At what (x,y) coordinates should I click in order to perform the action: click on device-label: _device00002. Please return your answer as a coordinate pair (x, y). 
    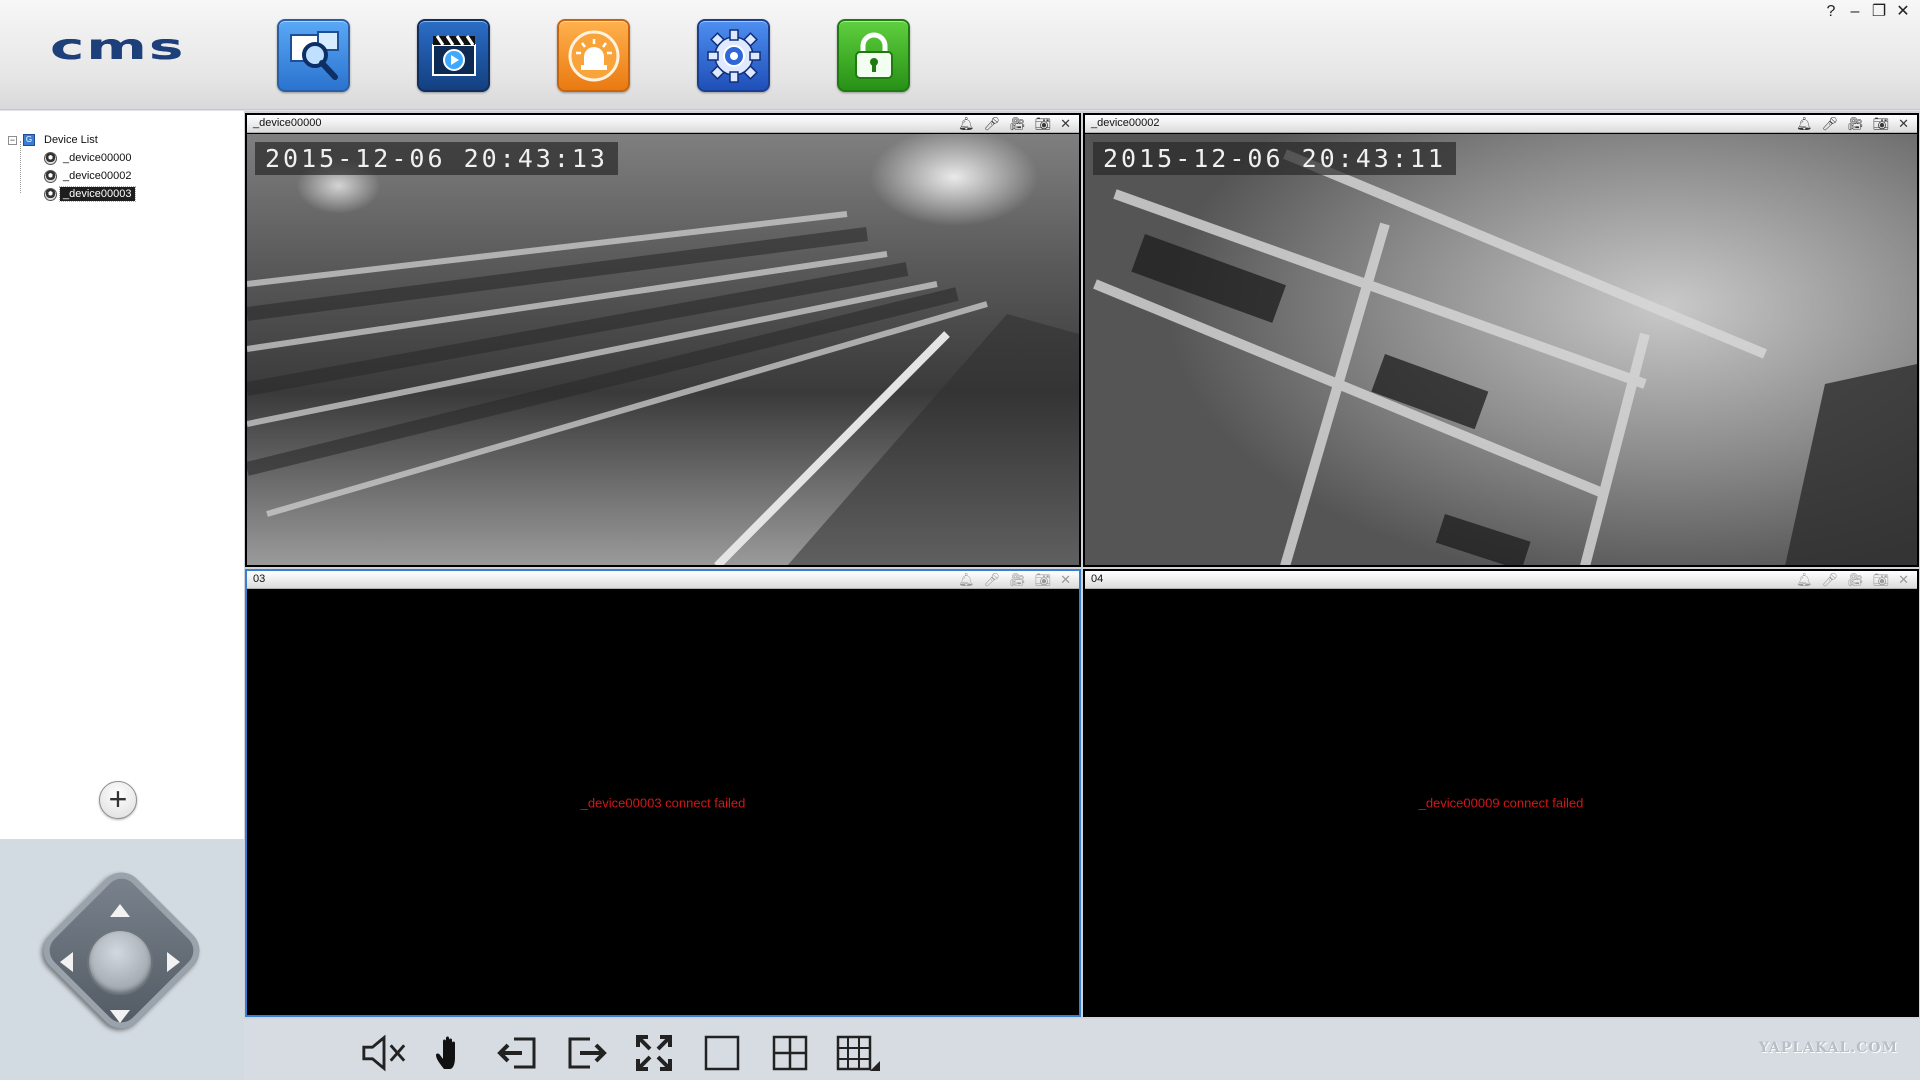
    Looking at the image, I should click on (97, 176).